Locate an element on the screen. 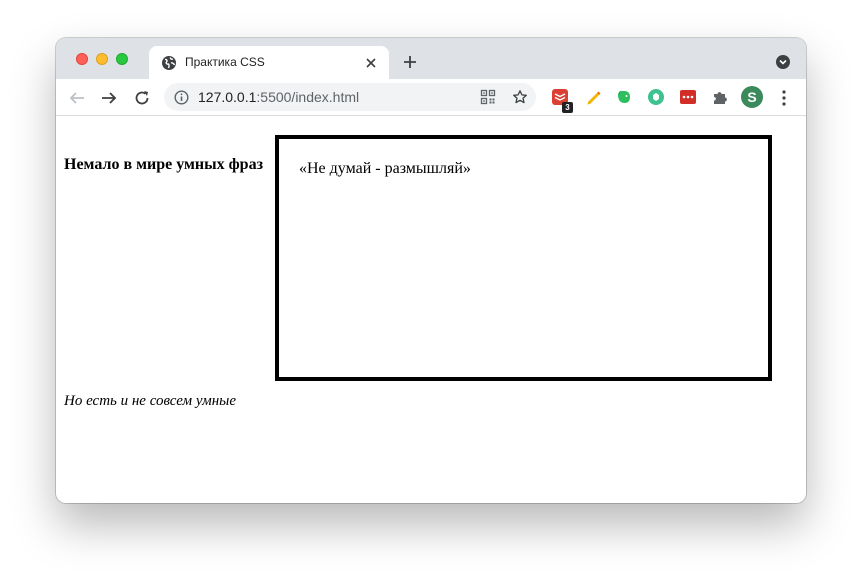 The width and height of the screenshot is (862, 578). profile-avatar: S is located at coordinates (752, 97).